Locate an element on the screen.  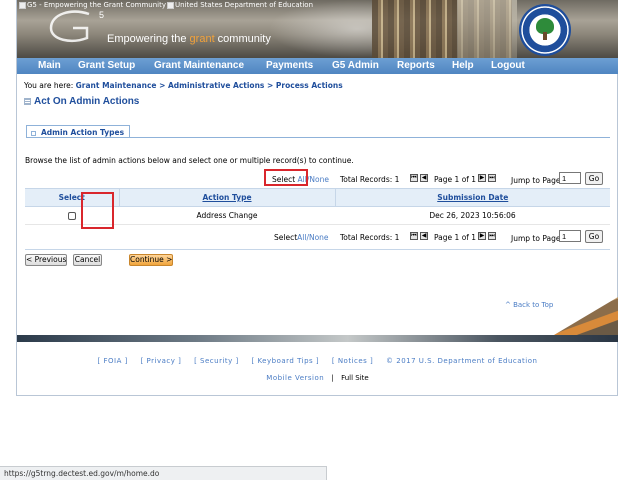
select-all-none: Select SelectAll/None is located at coordinates (301, 237).